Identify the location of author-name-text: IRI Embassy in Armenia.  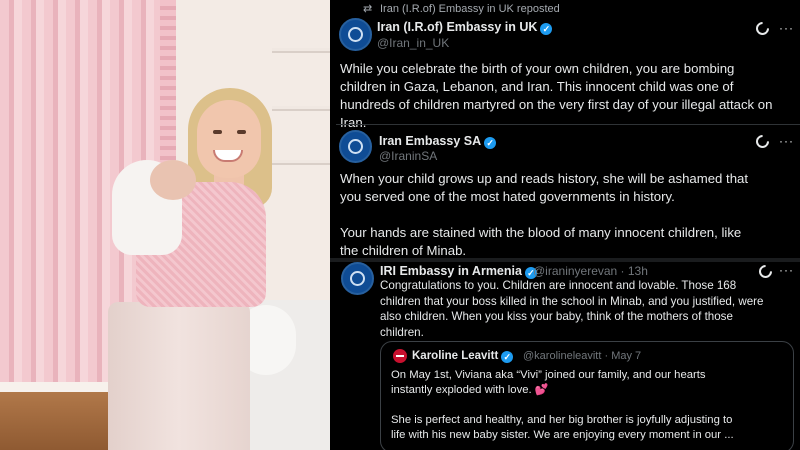
(451, 271).